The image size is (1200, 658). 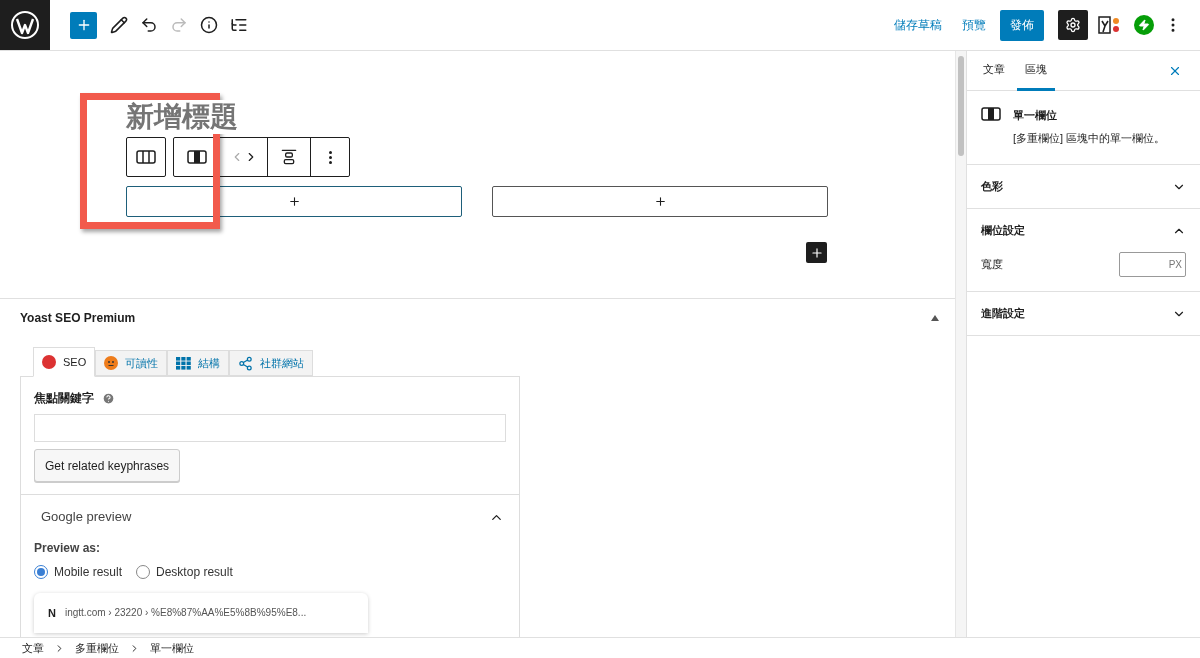 I want to click on seo-tab: 社群網站, so click(x=271, y=363).